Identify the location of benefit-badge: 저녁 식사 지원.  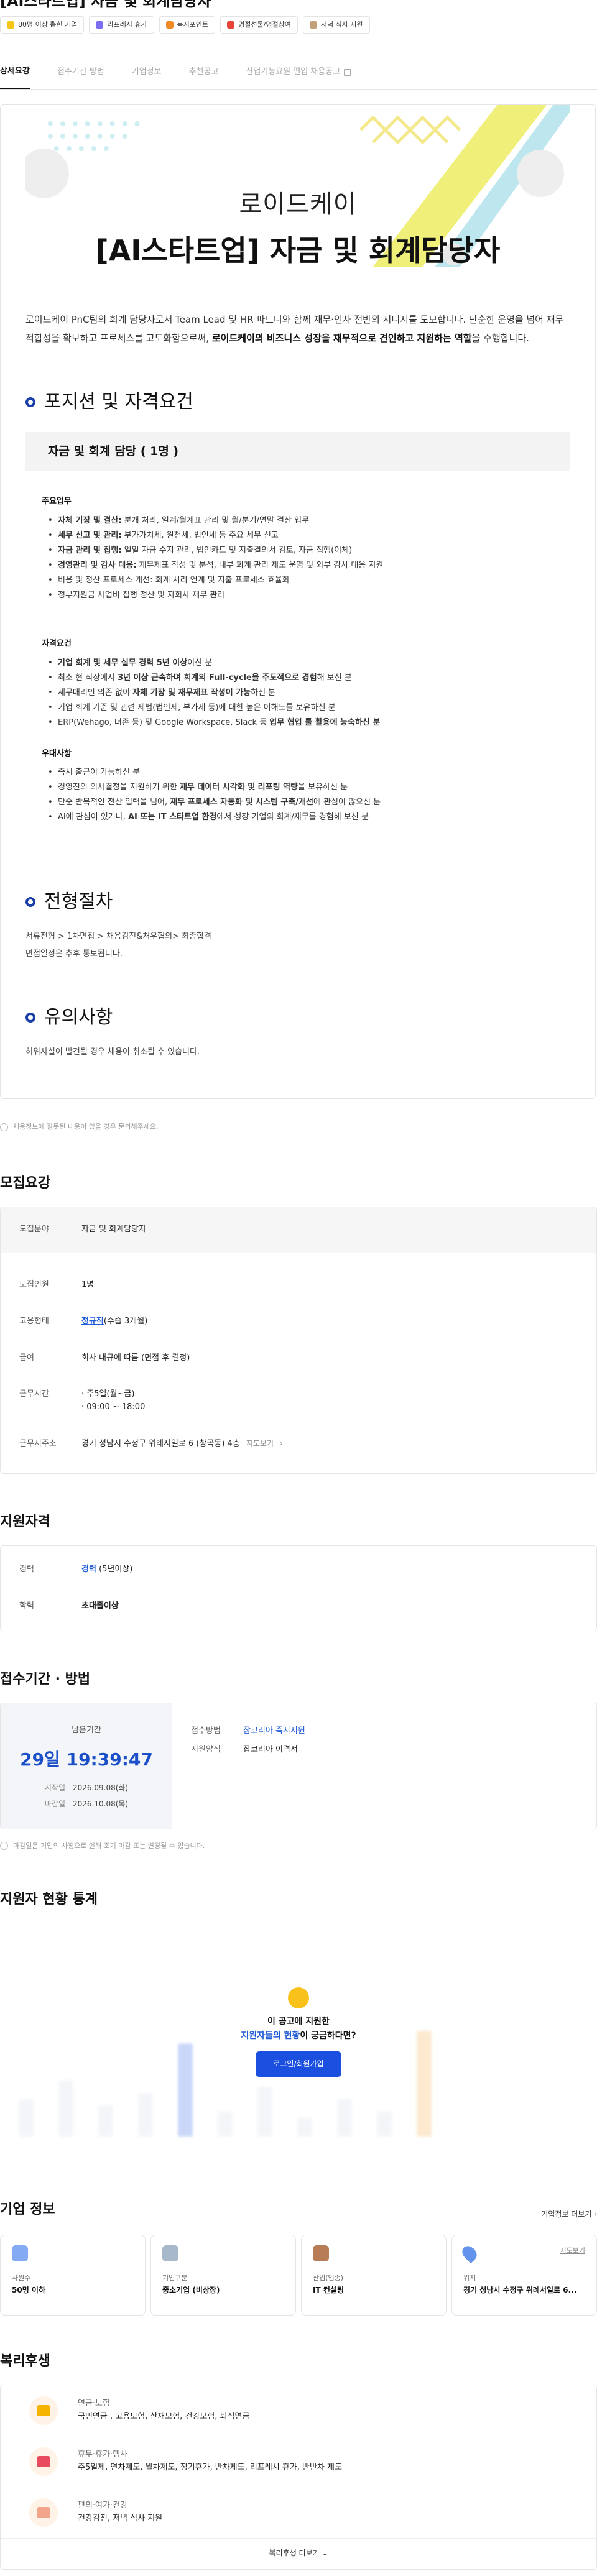
(336, 25).